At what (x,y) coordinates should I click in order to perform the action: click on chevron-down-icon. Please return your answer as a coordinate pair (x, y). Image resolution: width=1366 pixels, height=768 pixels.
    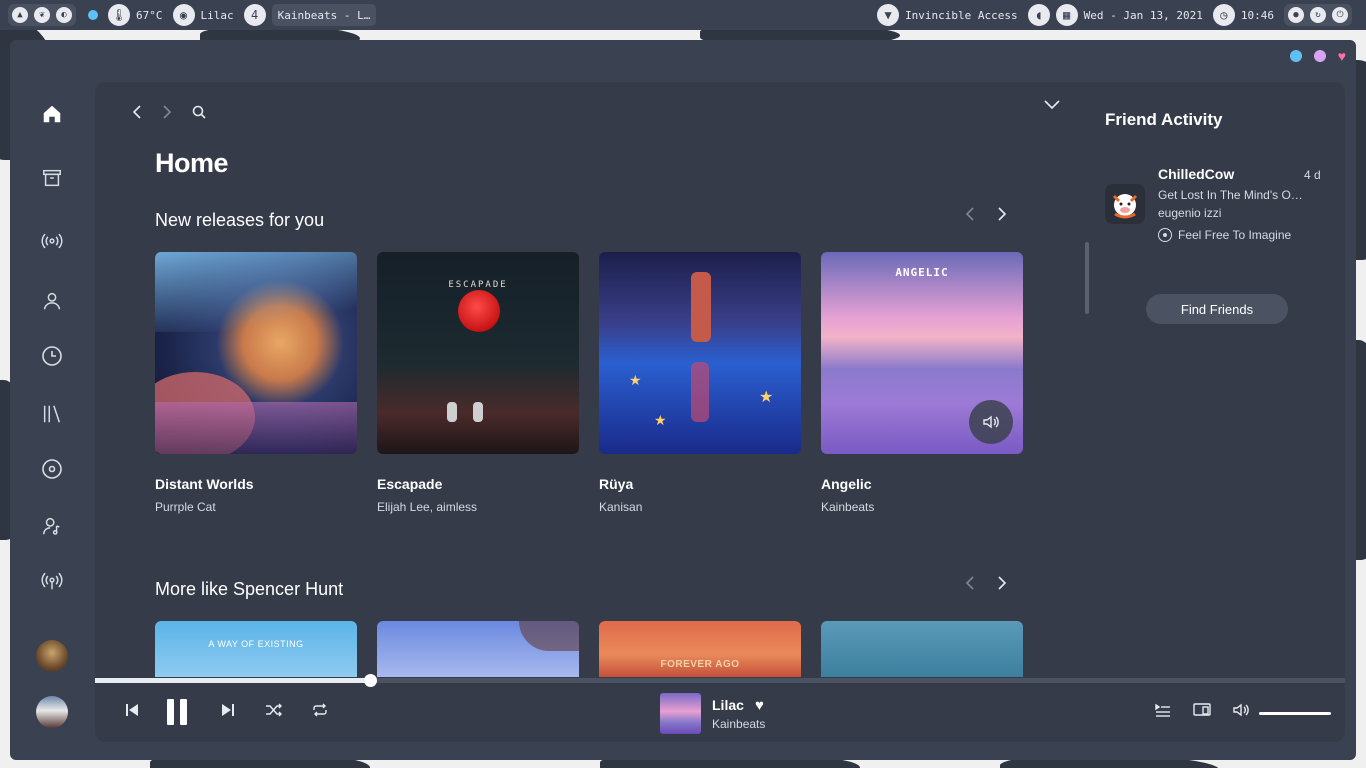
    Looking at the image, I should click on (1052, 107).